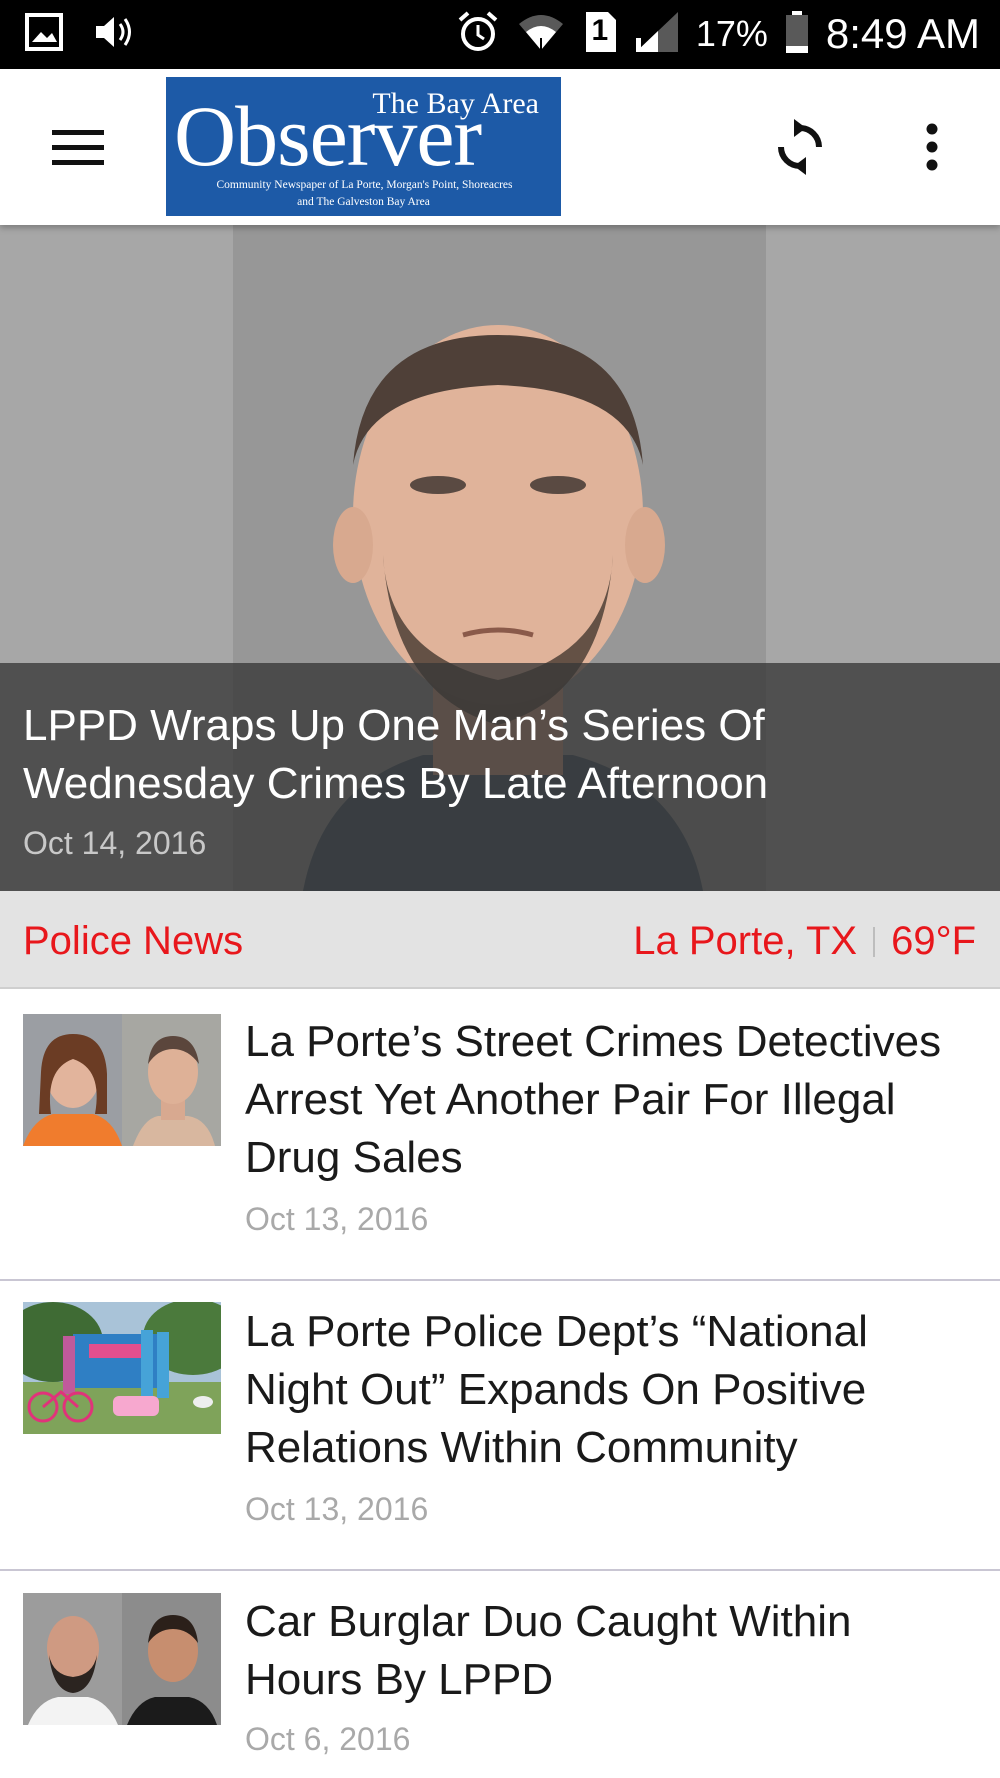 This screenshot has width=1000, height=1778. What do you see at coordinates (44, 34) in the screenshot?
I see `gallery-notification-icon` at bounding box center [44, 34].